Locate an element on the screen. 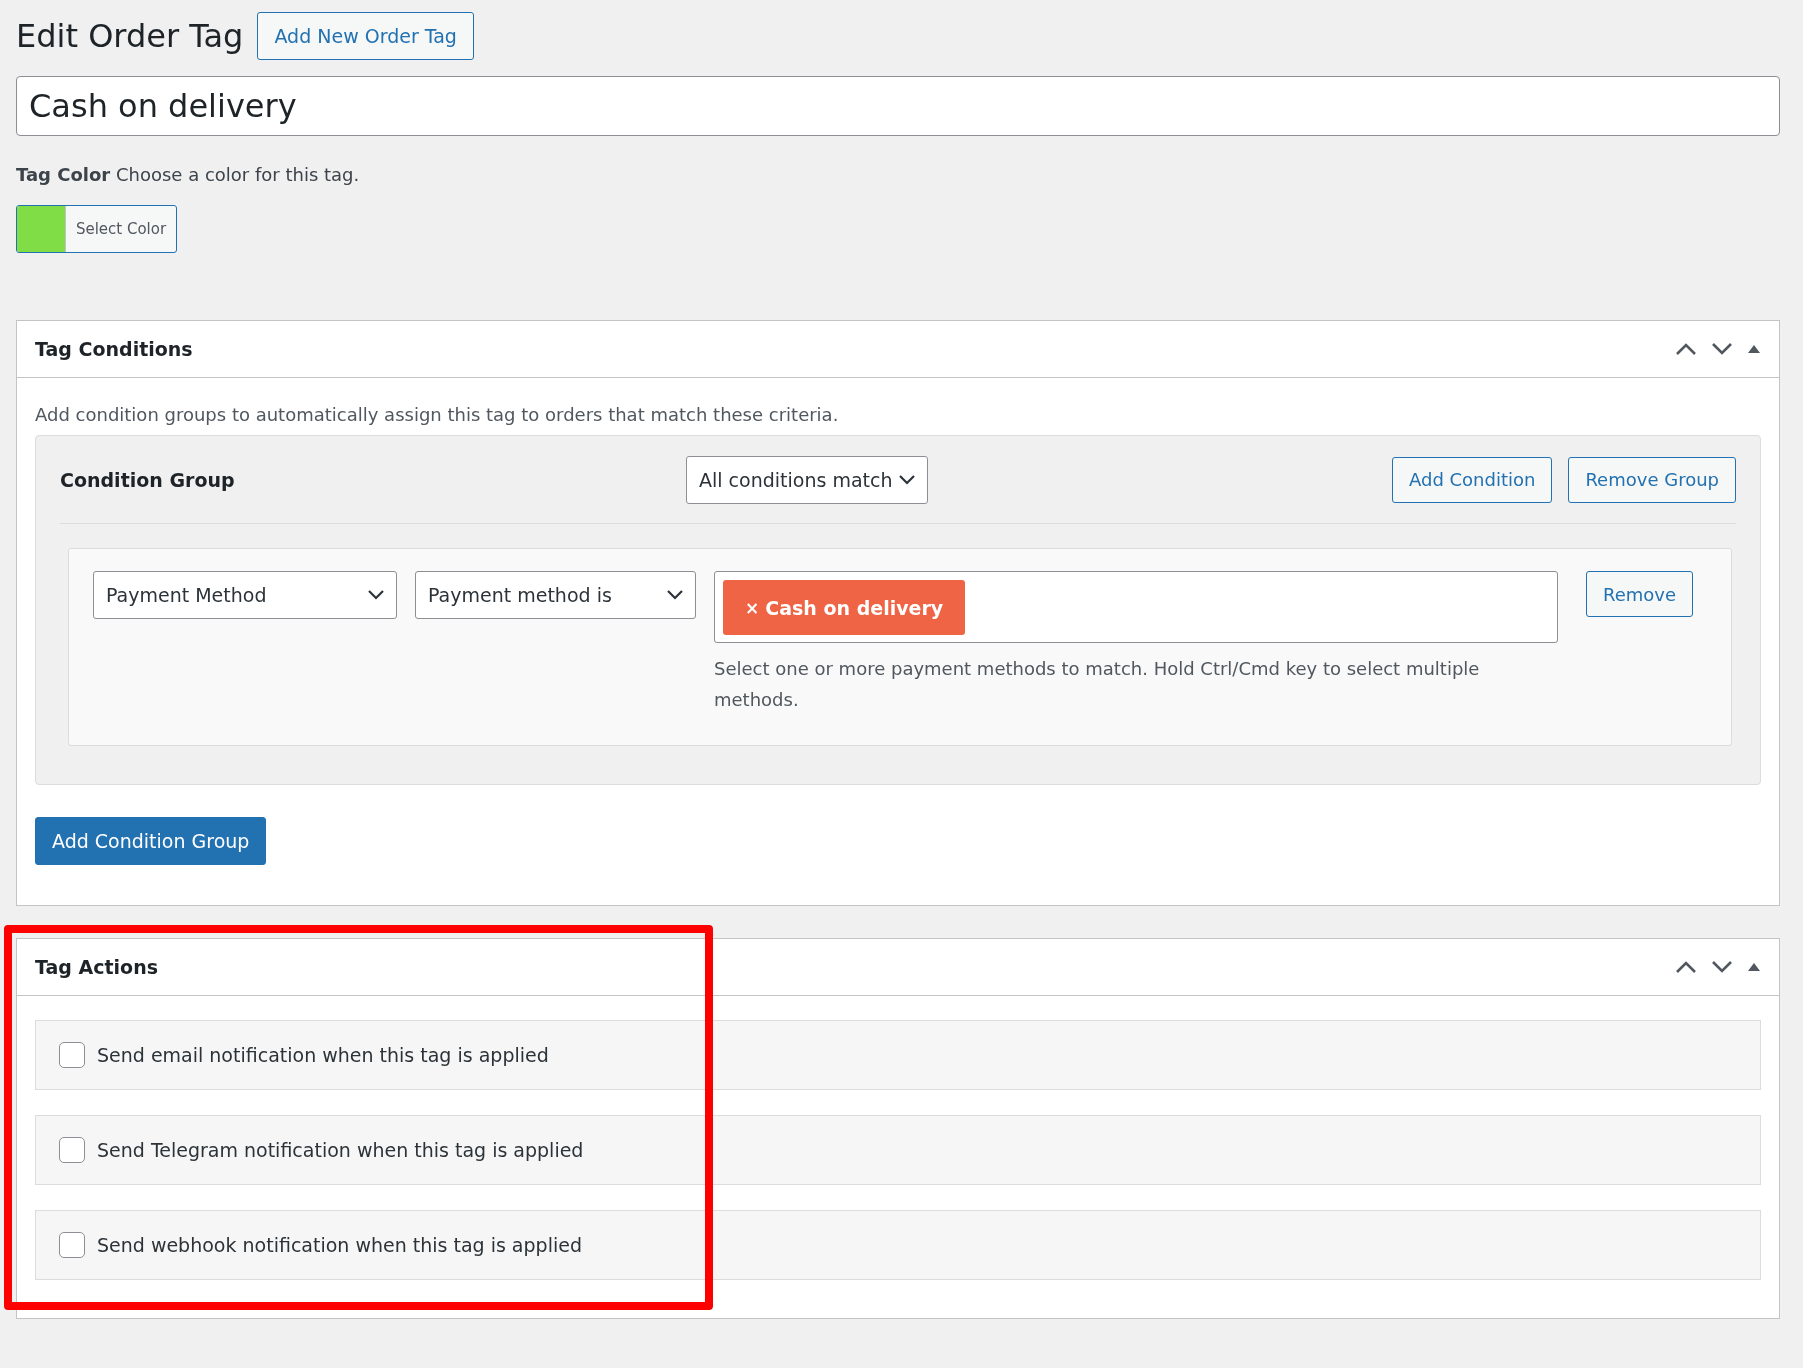  operator-select: Payment method is is located at coordinates (555, 595).